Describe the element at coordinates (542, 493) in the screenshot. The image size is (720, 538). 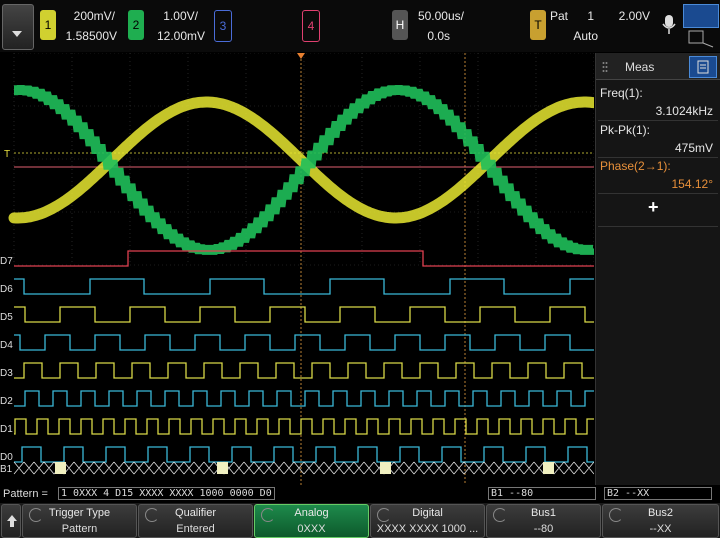
I see `bus1-pattern: B1 --80` at that location.